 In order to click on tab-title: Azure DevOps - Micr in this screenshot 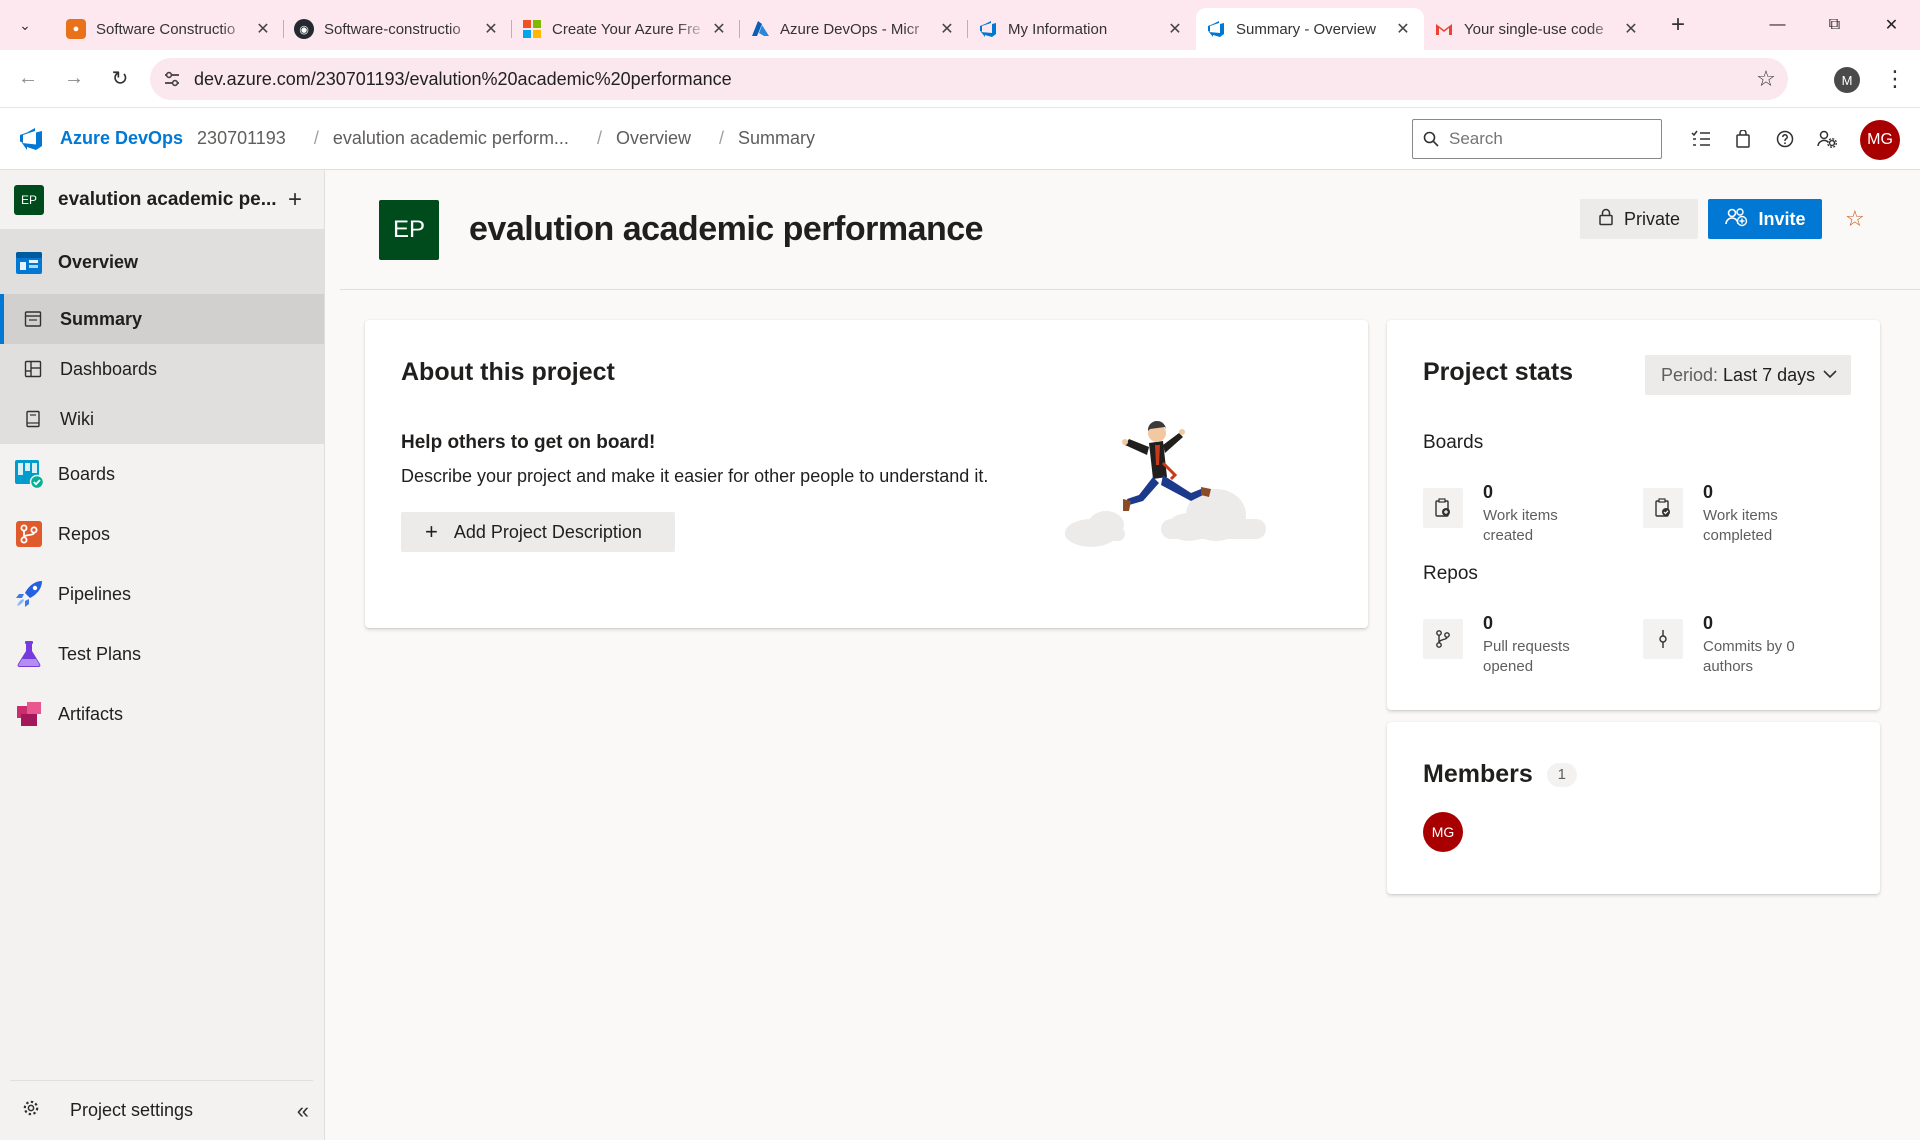, I will do `click(850, 29)`.